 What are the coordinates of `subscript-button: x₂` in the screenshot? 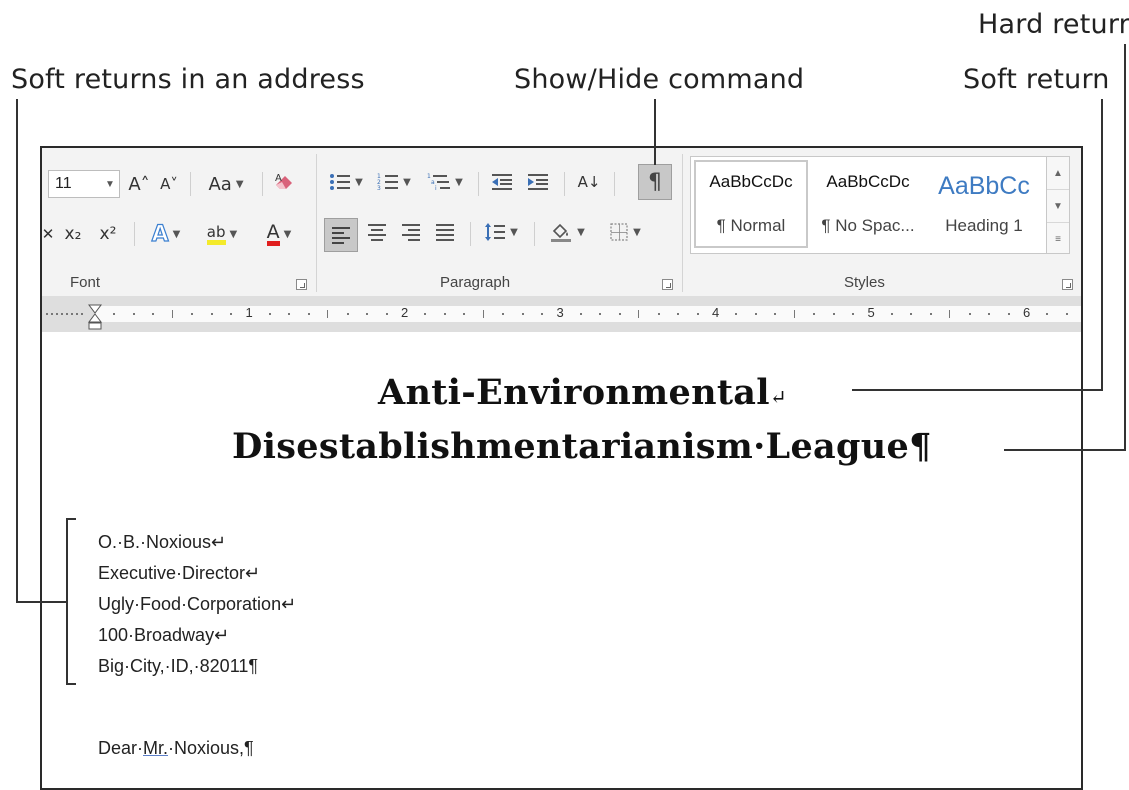 It's located at (73, 234).